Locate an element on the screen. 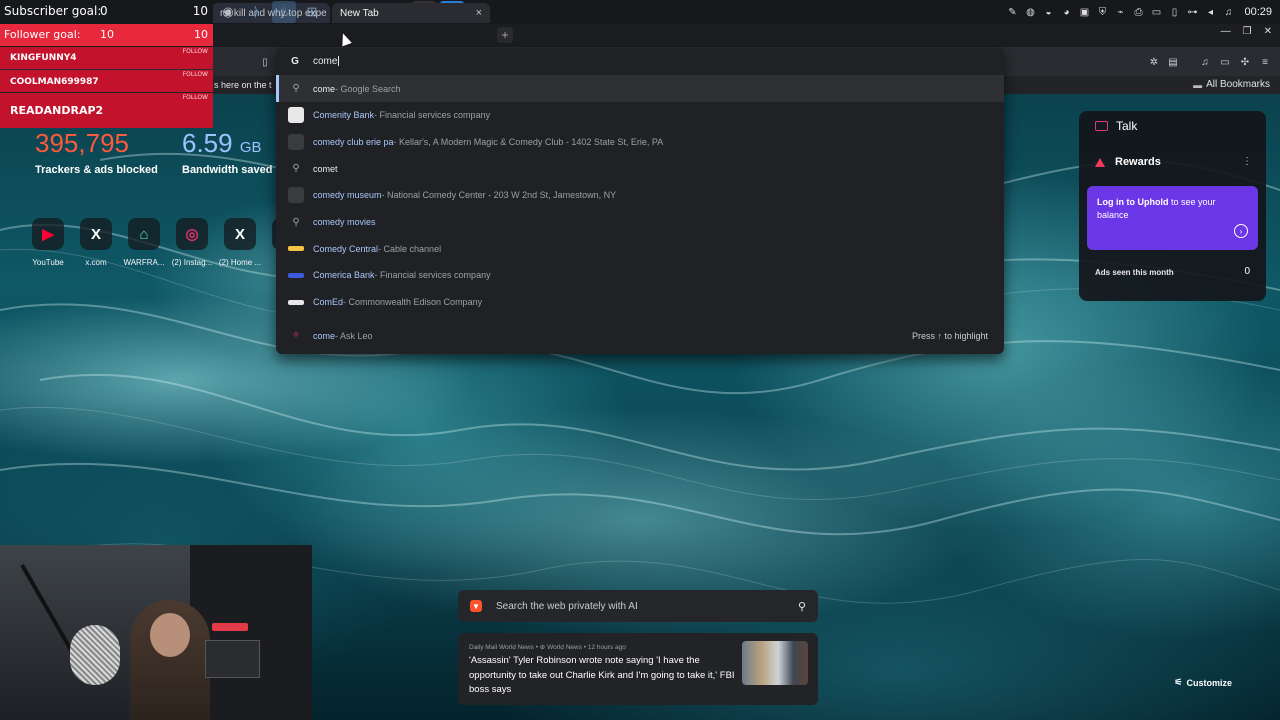  ads-seen-value: 0 is located at coordinates (1247, 271).